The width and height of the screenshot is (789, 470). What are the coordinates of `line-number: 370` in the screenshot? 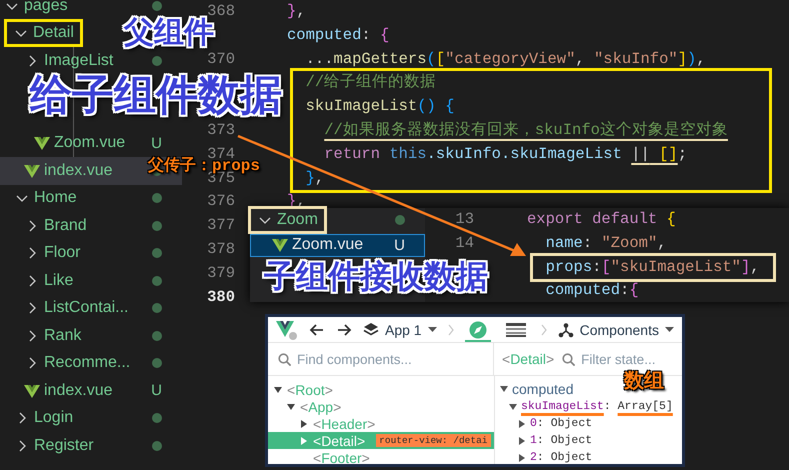 It's located at (221, 59).